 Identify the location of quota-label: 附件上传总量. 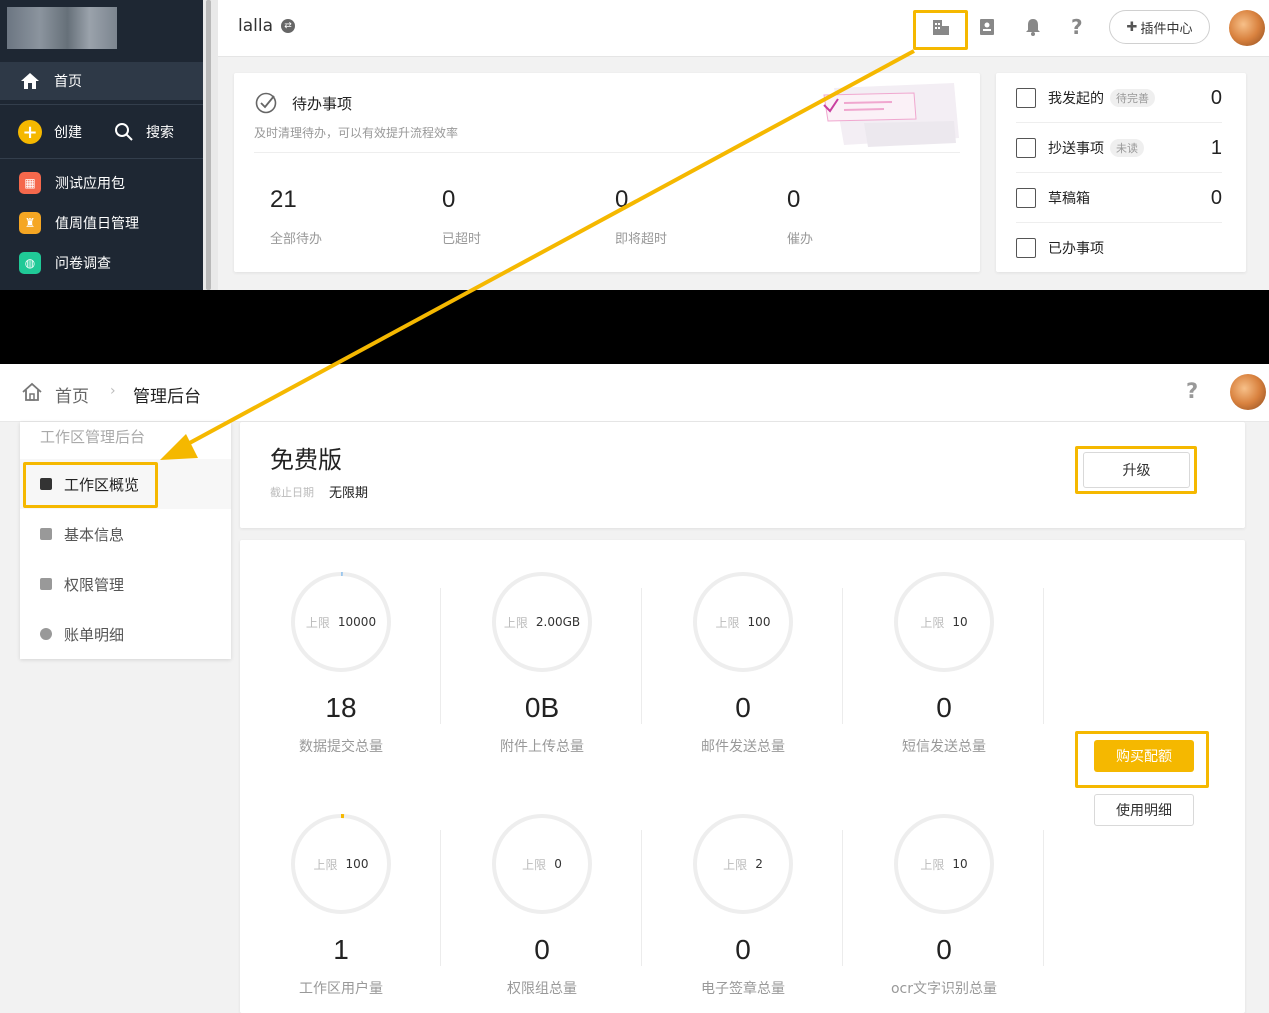
(542, 747).